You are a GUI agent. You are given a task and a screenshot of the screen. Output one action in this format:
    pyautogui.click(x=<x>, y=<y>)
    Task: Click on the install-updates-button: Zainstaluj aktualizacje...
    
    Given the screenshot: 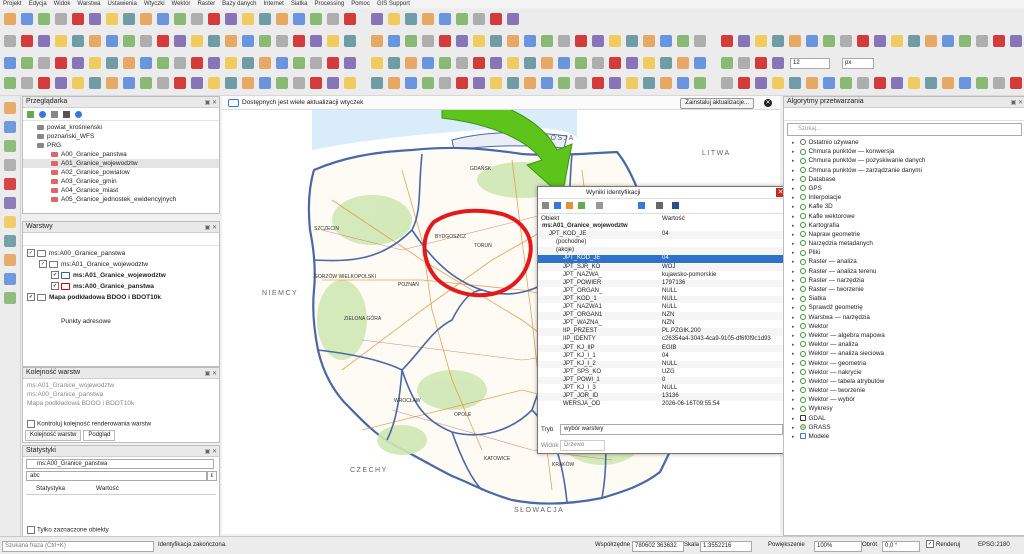 What is the action you would take?
    pyautogui.click(x=717, y=103)
    